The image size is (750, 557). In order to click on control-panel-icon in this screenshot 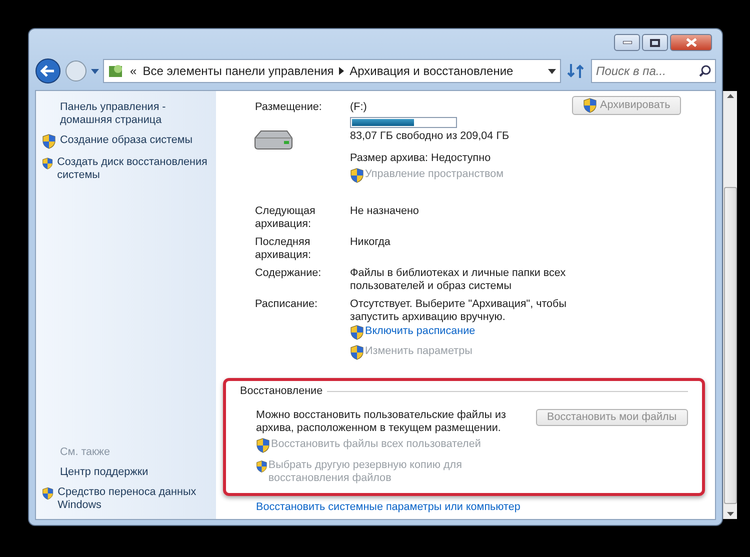, I will do `click(116, 71)`.